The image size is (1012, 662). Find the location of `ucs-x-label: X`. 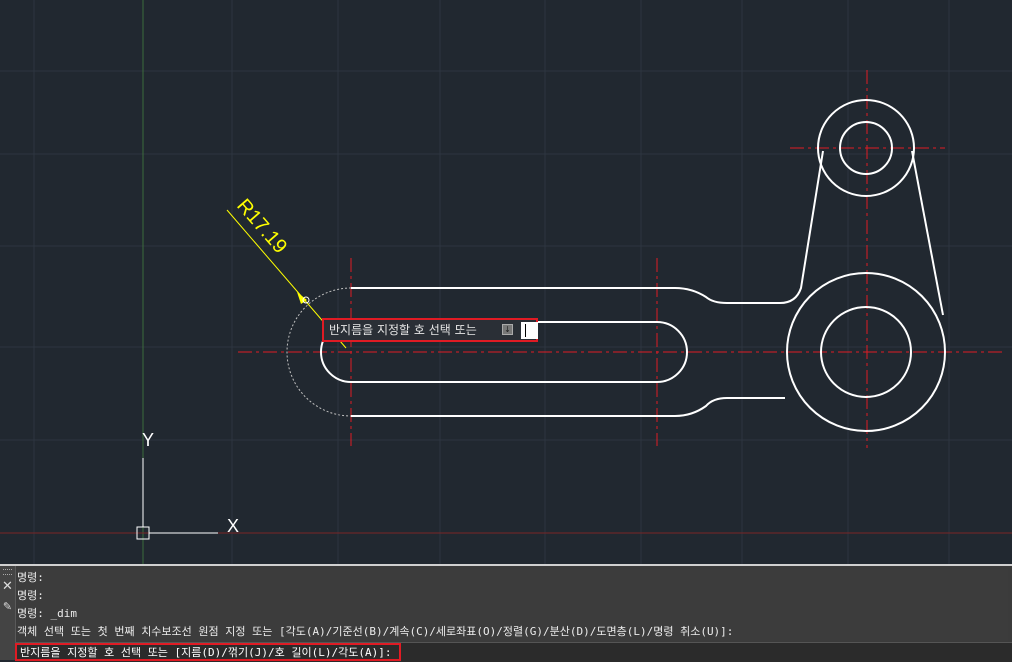

ucs-x-label: X is located at coordinates (233, 526).